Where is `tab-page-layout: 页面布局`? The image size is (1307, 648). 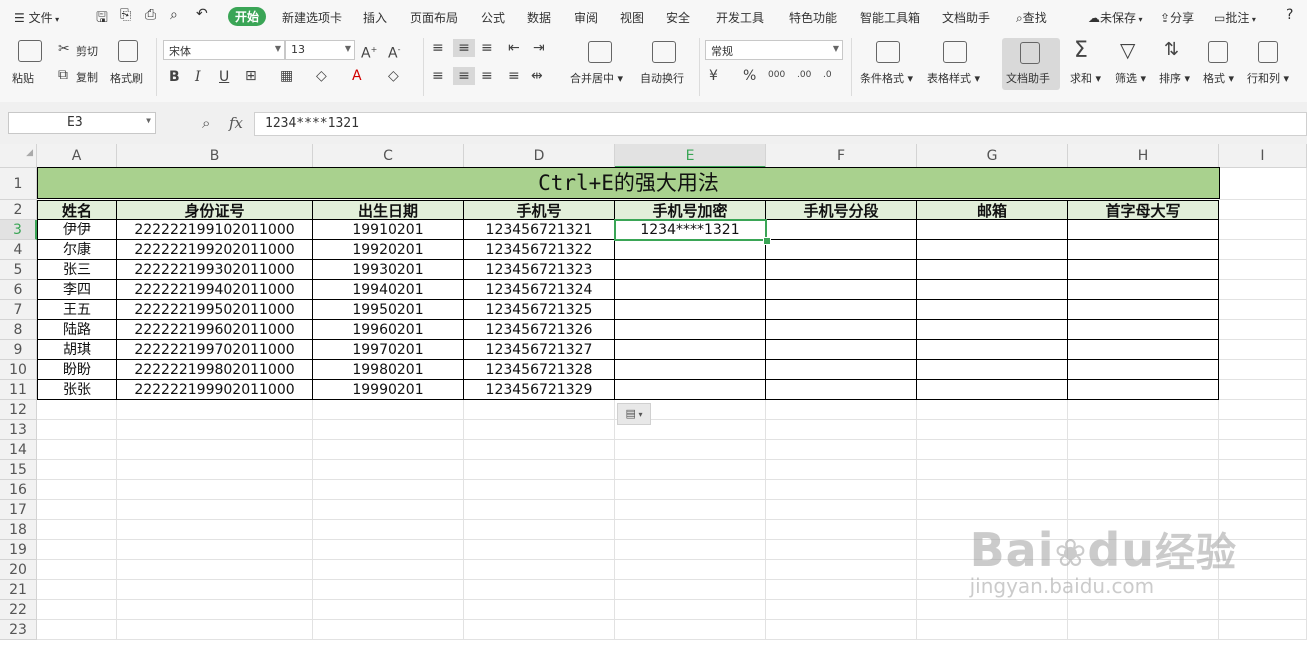 tab-page-layout: 页面布局 is located at coordinates (434, 17).